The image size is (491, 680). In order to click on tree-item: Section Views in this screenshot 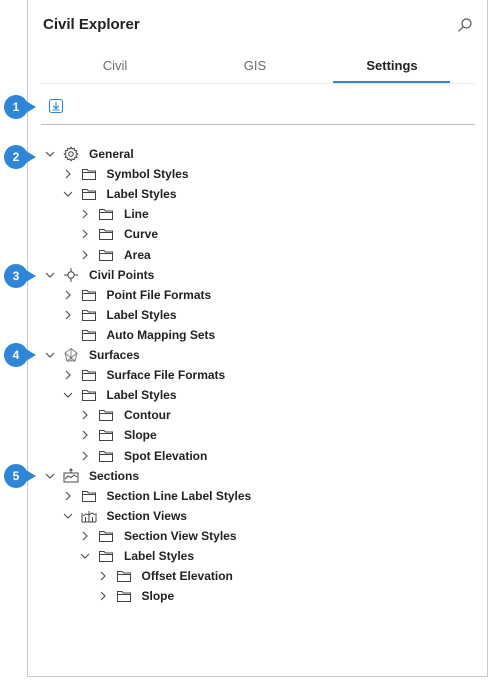, I will do `click(125, 516)`.